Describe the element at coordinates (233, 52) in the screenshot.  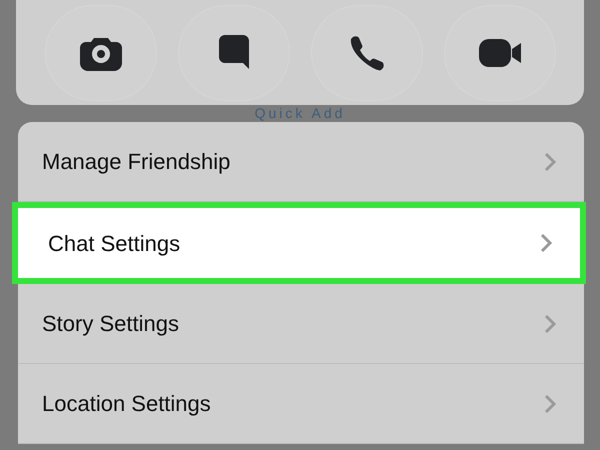
I see `chat-bubble-icon` at that location.